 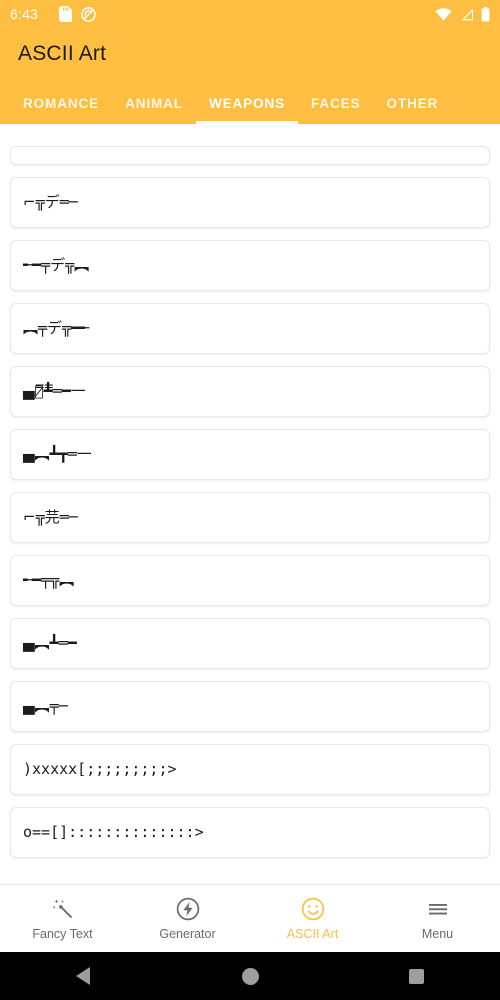 I want to click on ascii-art-text: ▄︻̷̿┻̿═━一, so click(x=54, y=391).